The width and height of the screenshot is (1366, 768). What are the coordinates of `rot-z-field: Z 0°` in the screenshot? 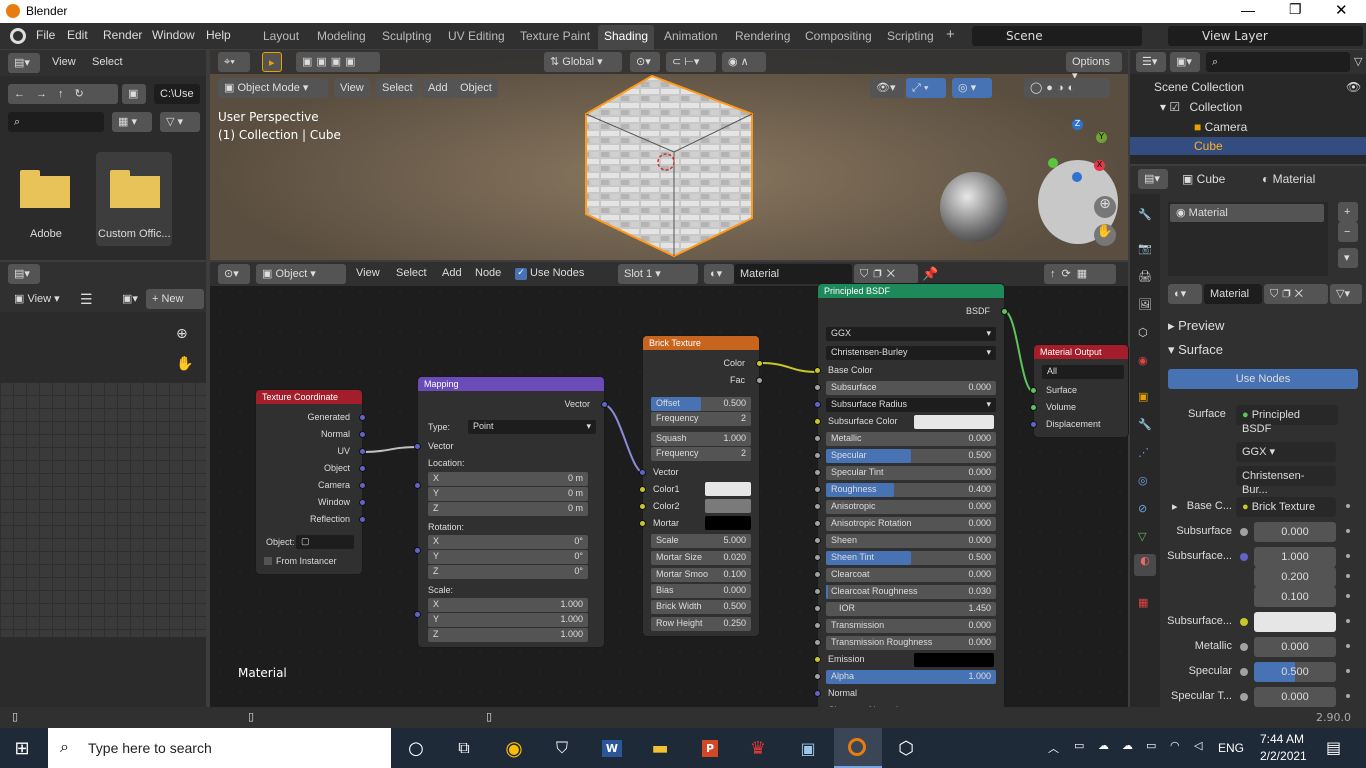 It's located at (508, 572).